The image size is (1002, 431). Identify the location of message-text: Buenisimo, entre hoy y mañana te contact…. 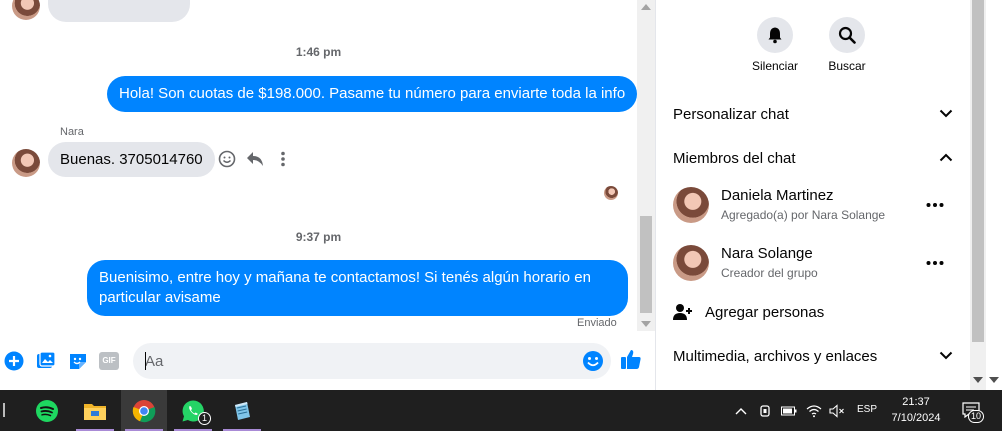
(345, 287).